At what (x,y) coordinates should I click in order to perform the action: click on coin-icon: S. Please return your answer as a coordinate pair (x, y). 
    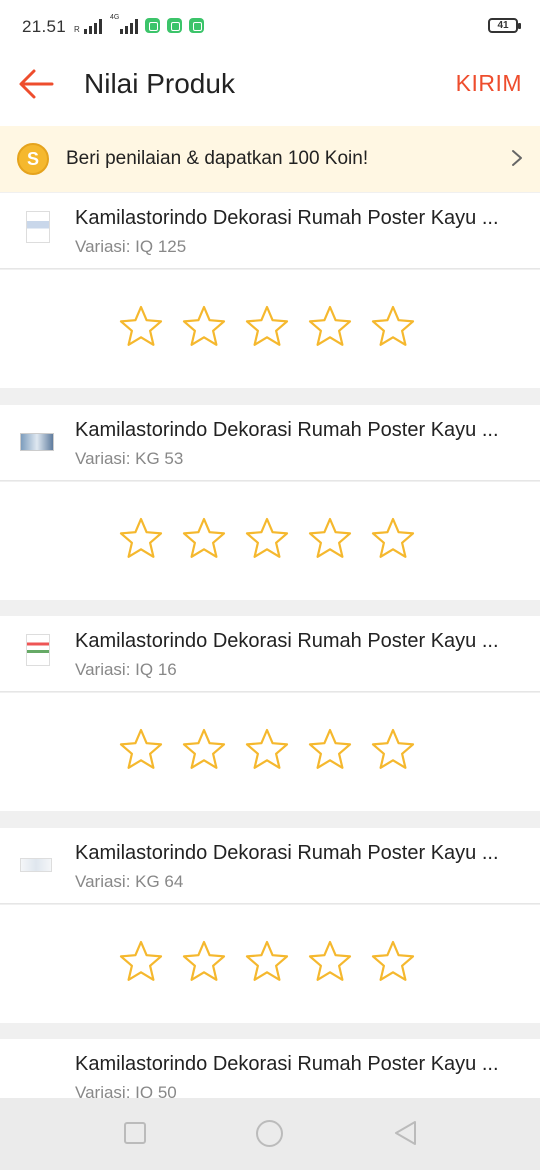
    Looking at the image, I should click on (33, 159).